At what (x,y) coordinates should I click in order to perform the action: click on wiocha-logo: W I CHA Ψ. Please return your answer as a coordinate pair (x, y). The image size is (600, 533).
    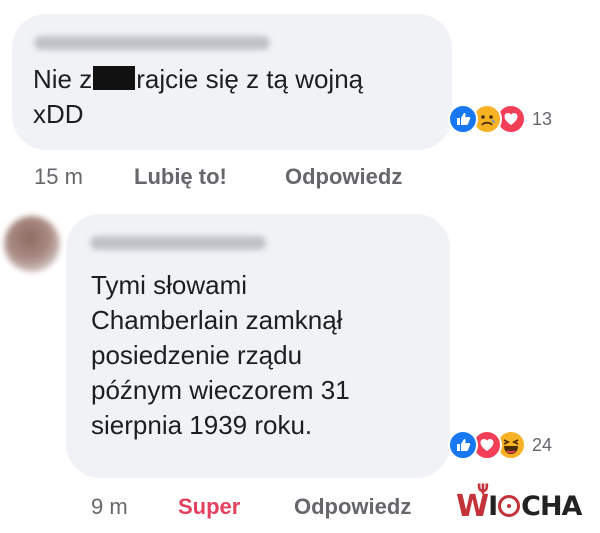
    Looking at the image, I should click on (523, 503).